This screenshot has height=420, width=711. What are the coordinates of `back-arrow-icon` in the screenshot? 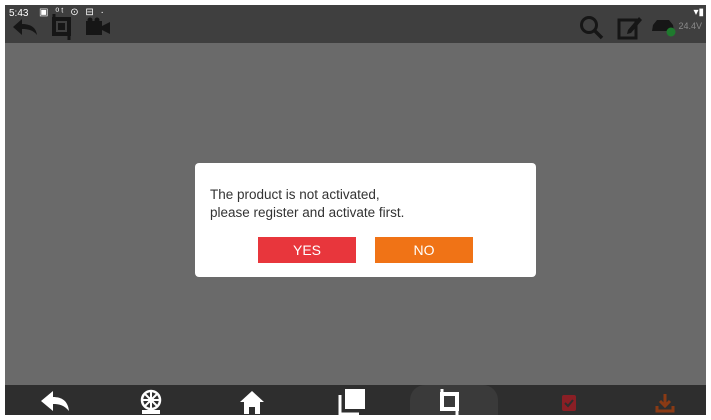 It's located at (25, 27).